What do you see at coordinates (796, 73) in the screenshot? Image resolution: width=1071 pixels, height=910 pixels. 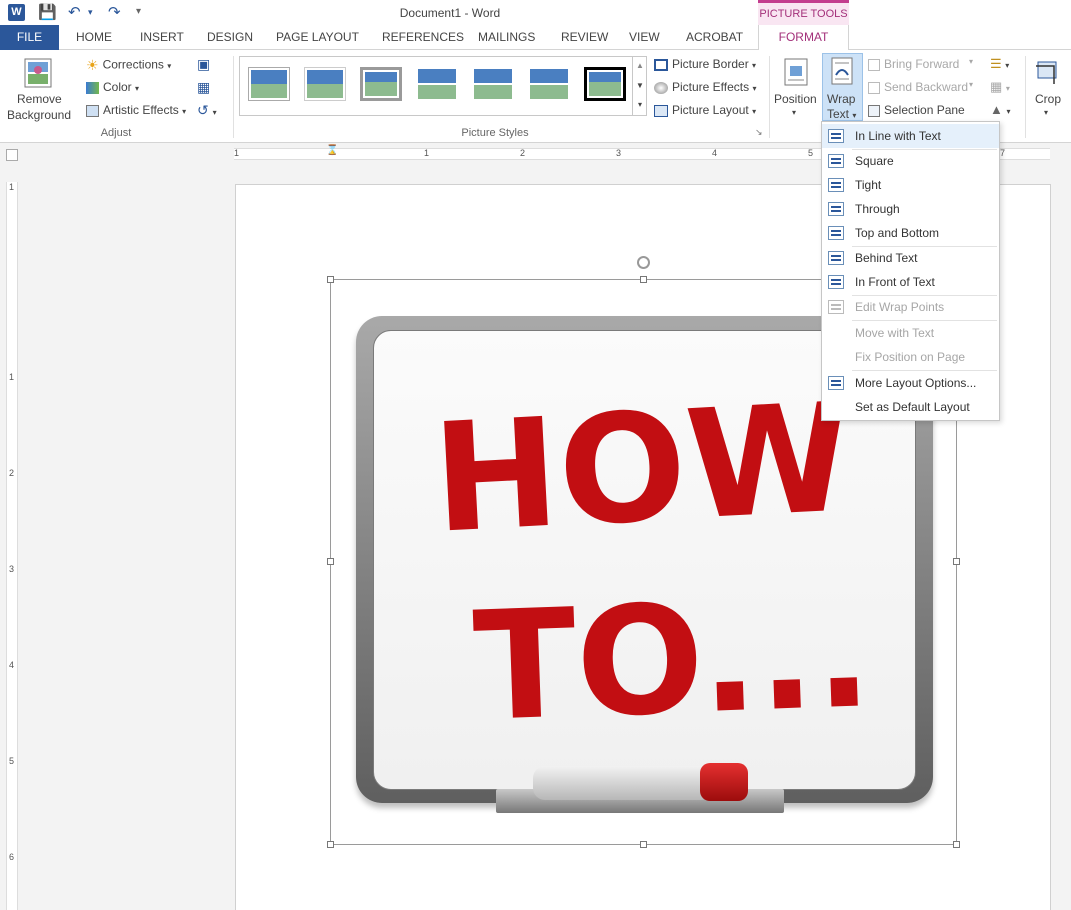 I see `position-icon` at bounding box center [796, 73].